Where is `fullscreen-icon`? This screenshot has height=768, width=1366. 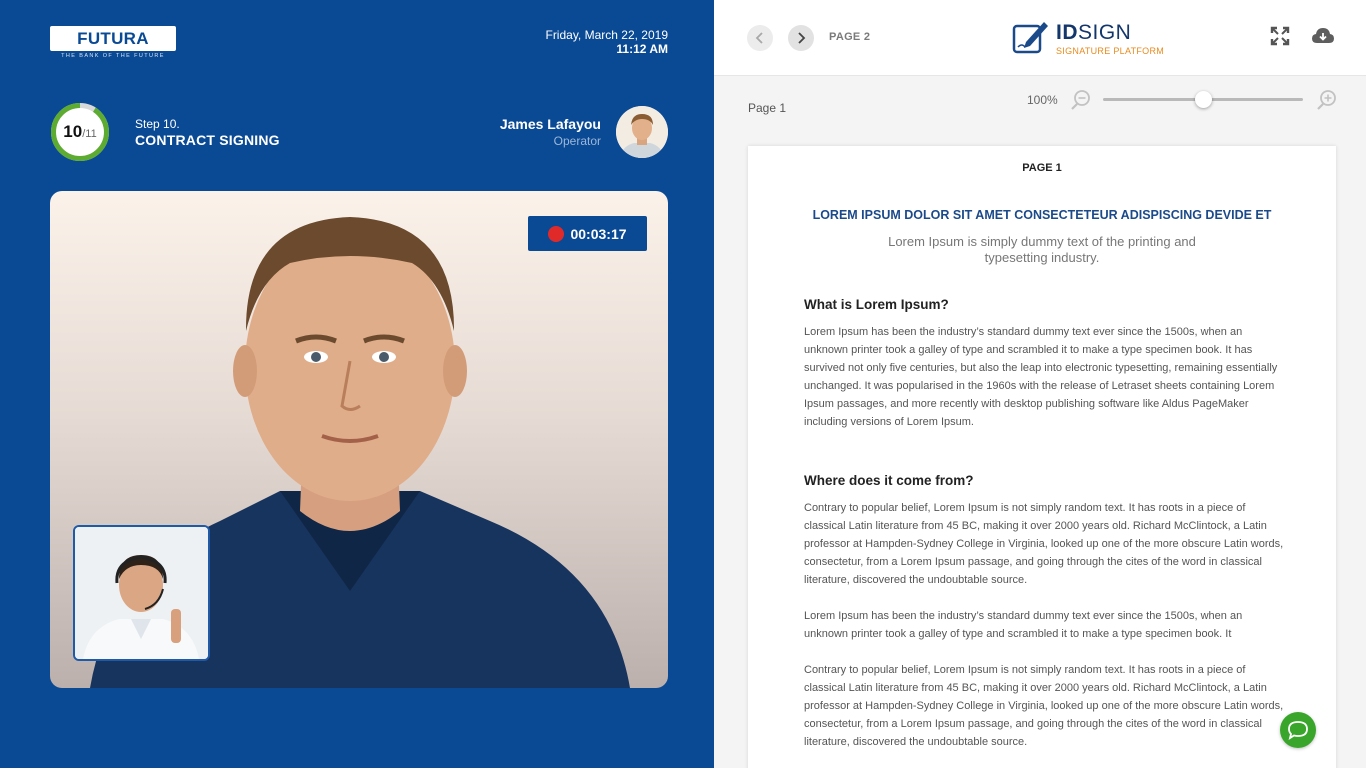
fullscreen-icon is located at coordinates (1280, 36).